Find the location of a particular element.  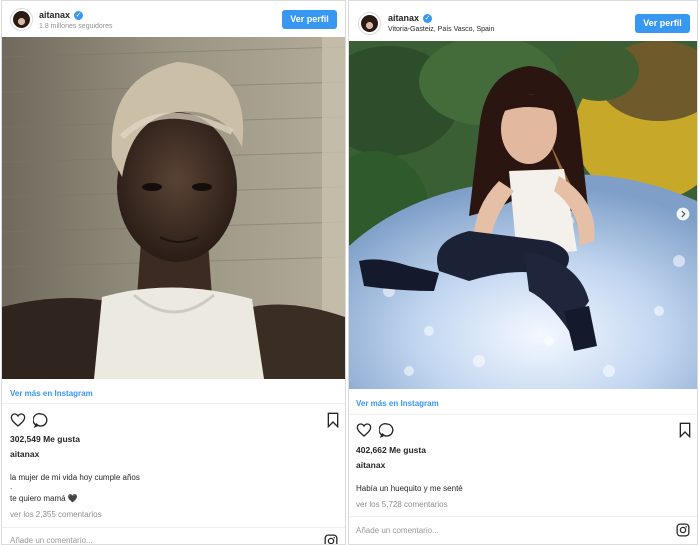

caption-line-1: Había un huequito y me senté is located at coordinates (409, 488).